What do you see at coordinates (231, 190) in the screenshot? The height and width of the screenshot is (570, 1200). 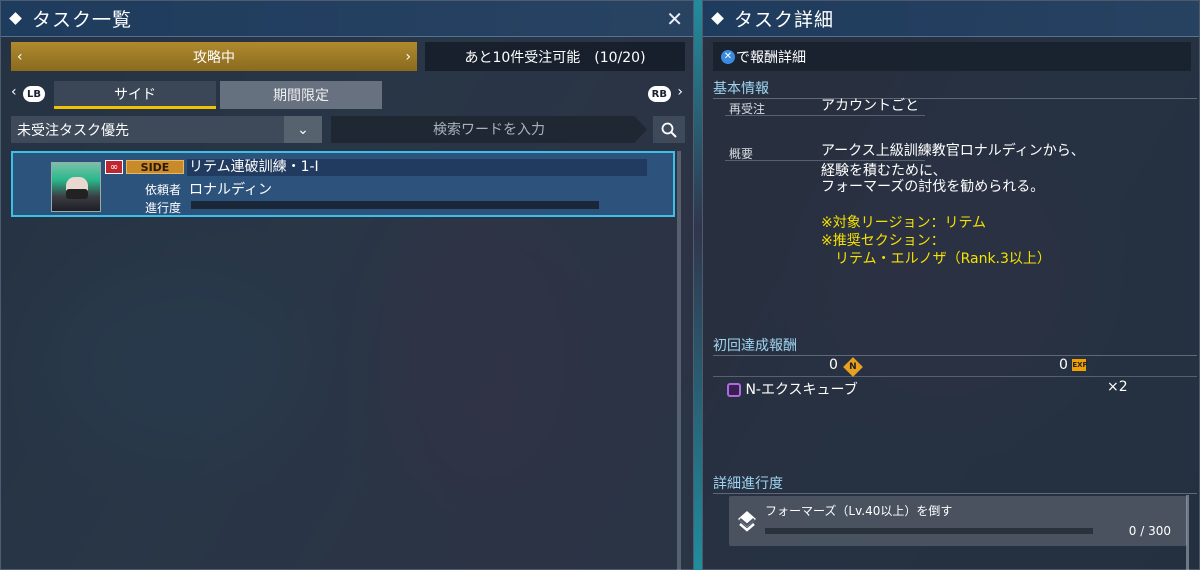 I see `client-name: ロナルディン` at bounding box center [231, 190].